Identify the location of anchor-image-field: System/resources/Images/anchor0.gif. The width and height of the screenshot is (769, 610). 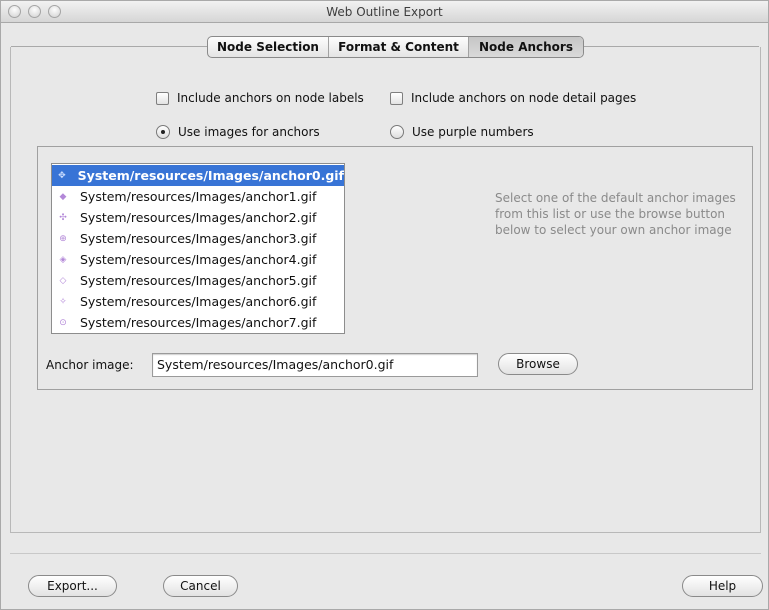
(315, 365).